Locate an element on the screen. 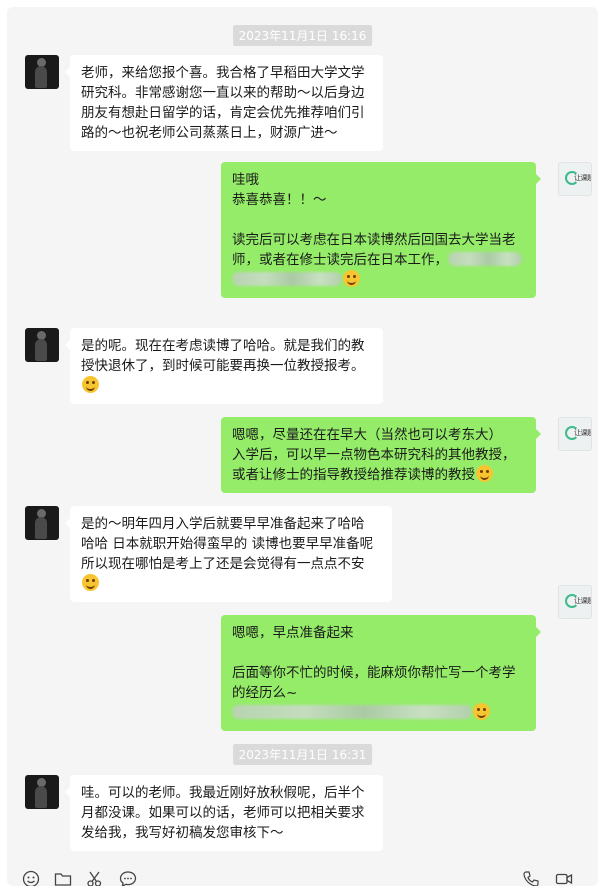 The height and width of the screenshot is (893, 605). message-text: 授快退休了，到时候可能要再换一位教授报考。 is located at coordinates (223, 366).